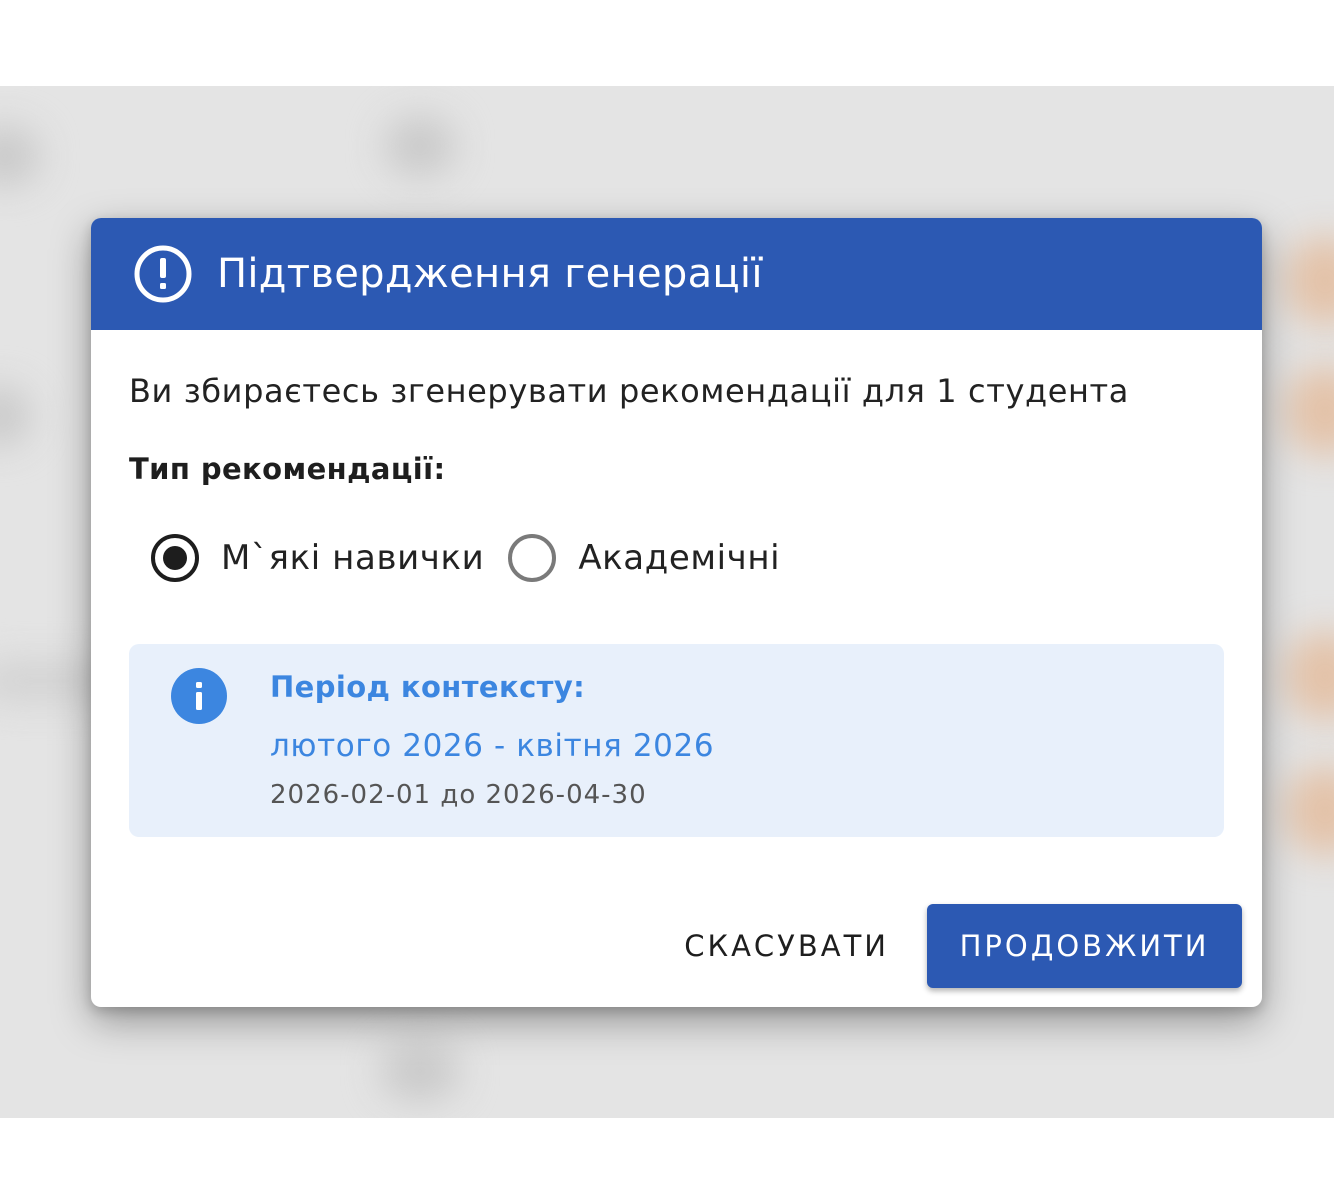 The image size is (1334, 1204). I want to click on radio-option-academic: Академічні, so click(644, 558).